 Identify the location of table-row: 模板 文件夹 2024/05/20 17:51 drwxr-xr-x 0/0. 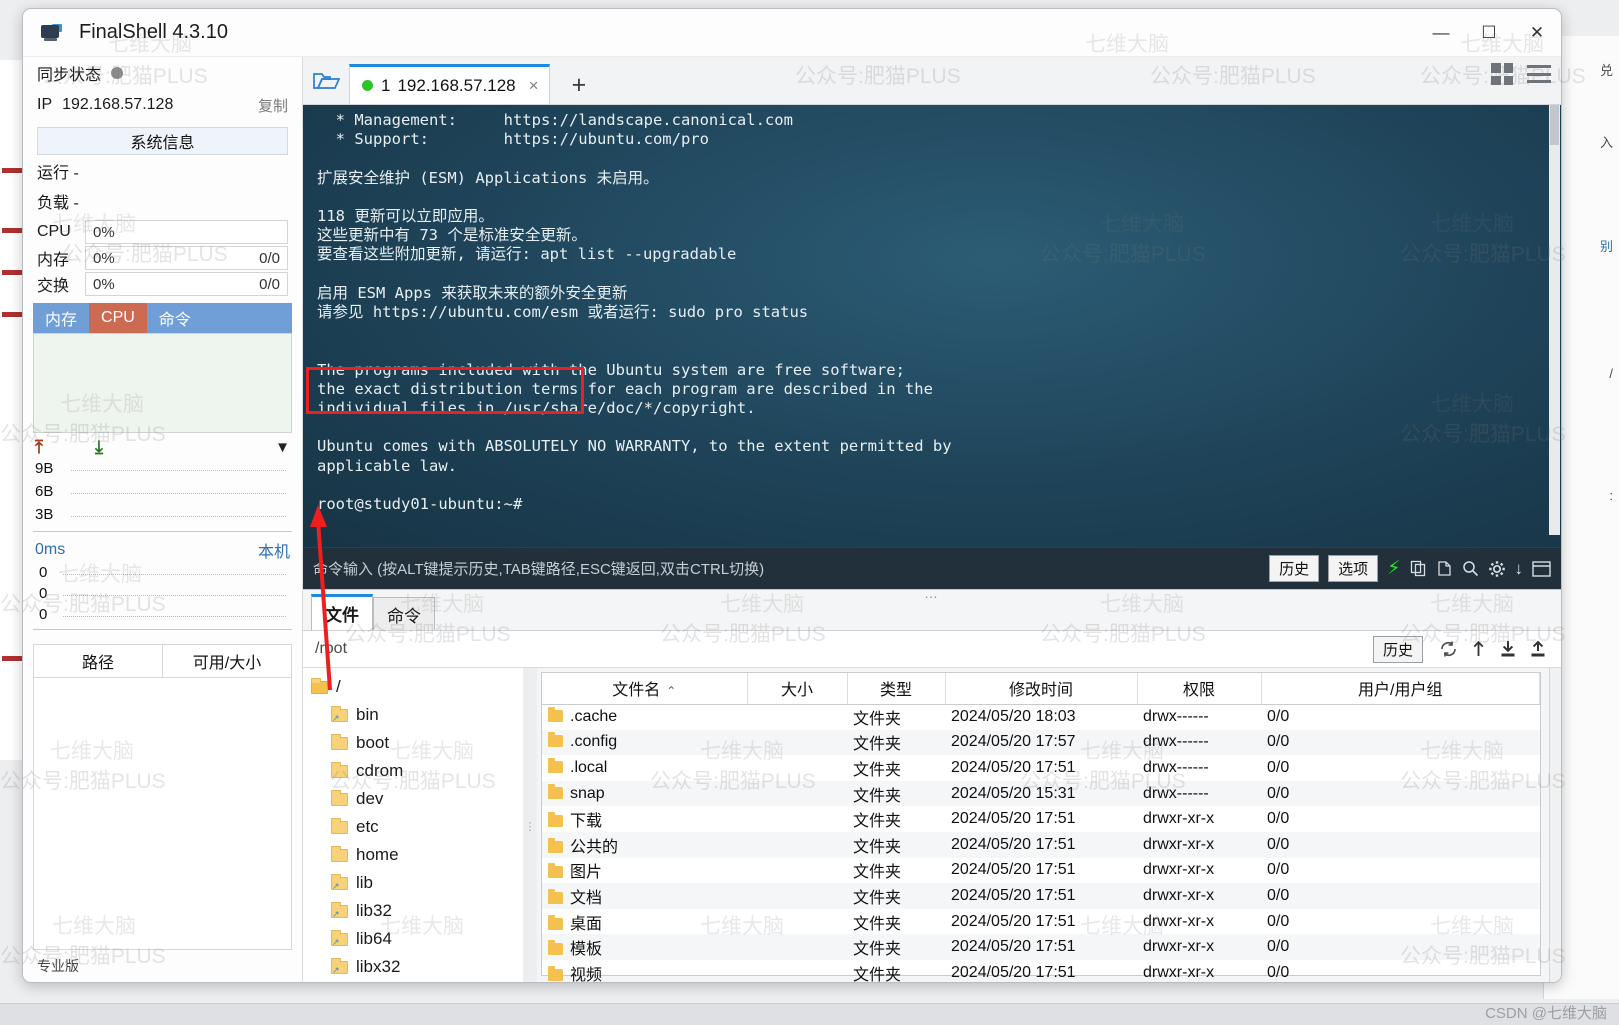
(1041, 947).